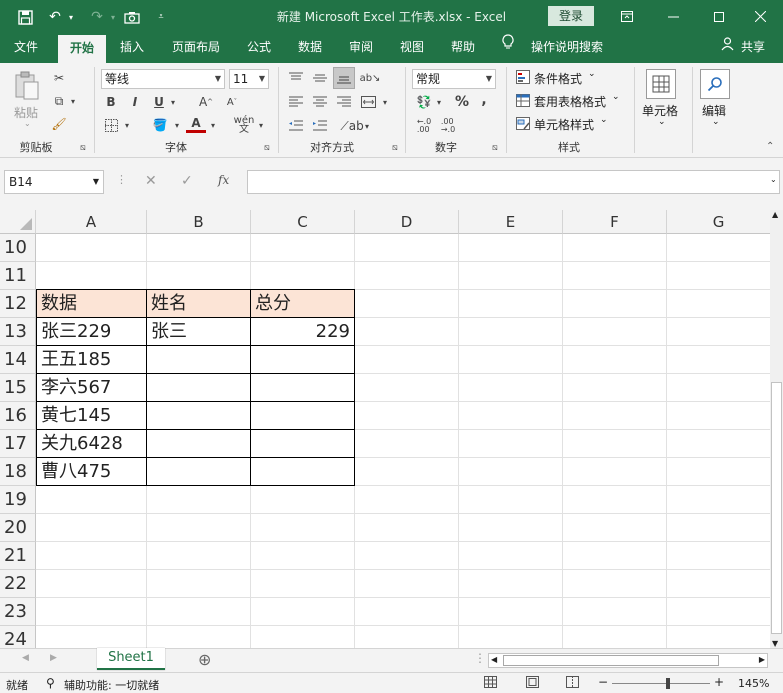  Describe the element at coordinates (27, 123) in the screenshot. I see `paste-dropdown-icon: ⌄` at that location.